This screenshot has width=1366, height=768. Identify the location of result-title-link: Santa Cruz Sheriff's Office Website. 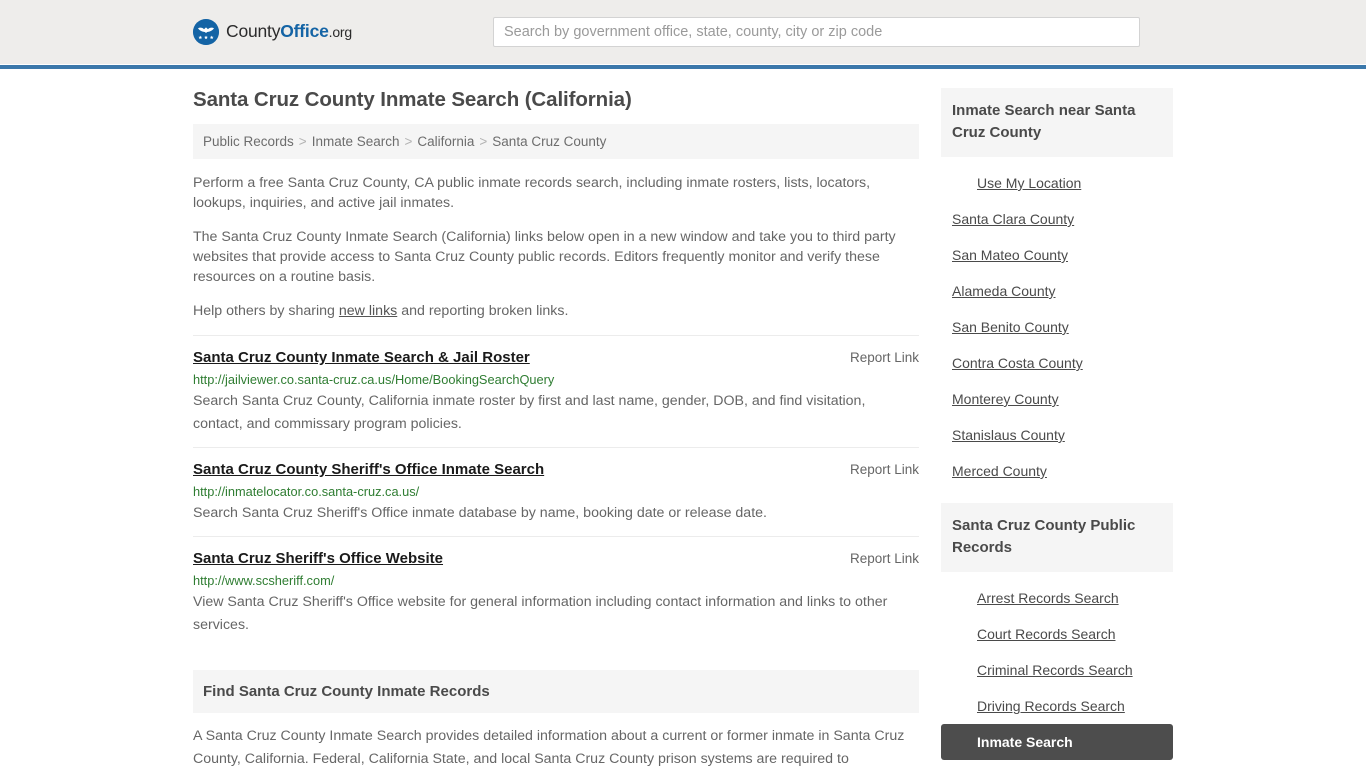
(318, 558).